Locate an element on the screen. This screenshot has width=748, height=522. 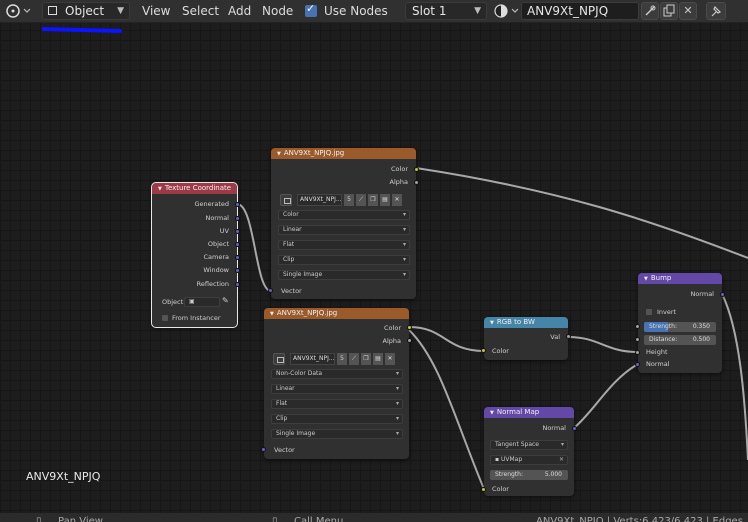
duplicate-icon is located at coordinates (669, 11).